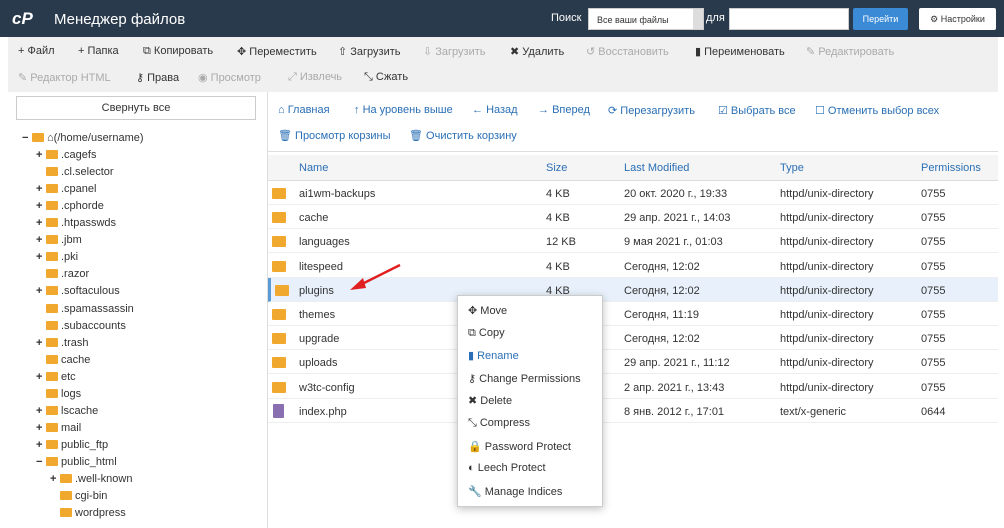 The height and width of the screenshot is (528, 1004). I want to click on tree-item: + .jbm, so click(59, 240).